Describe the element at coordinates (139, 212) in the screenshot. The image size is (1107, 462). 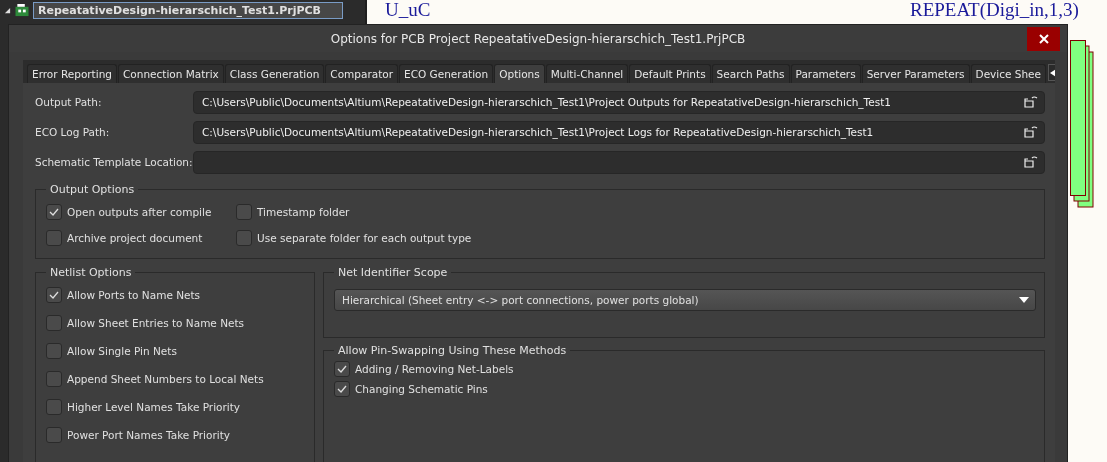
I see `checkbox-label: Open outputs after compile` at that location.